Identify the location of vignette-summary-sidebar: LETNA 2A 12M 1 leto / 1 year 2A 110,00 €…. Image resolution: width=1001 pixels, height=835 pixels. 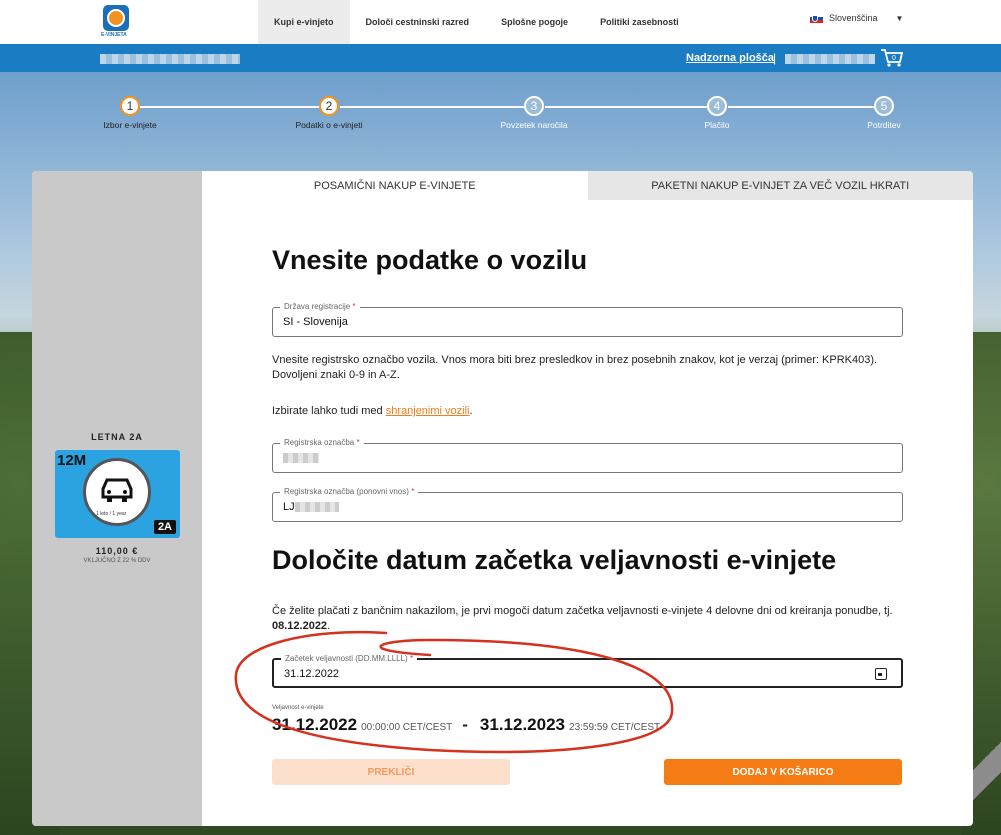
(117, 498).